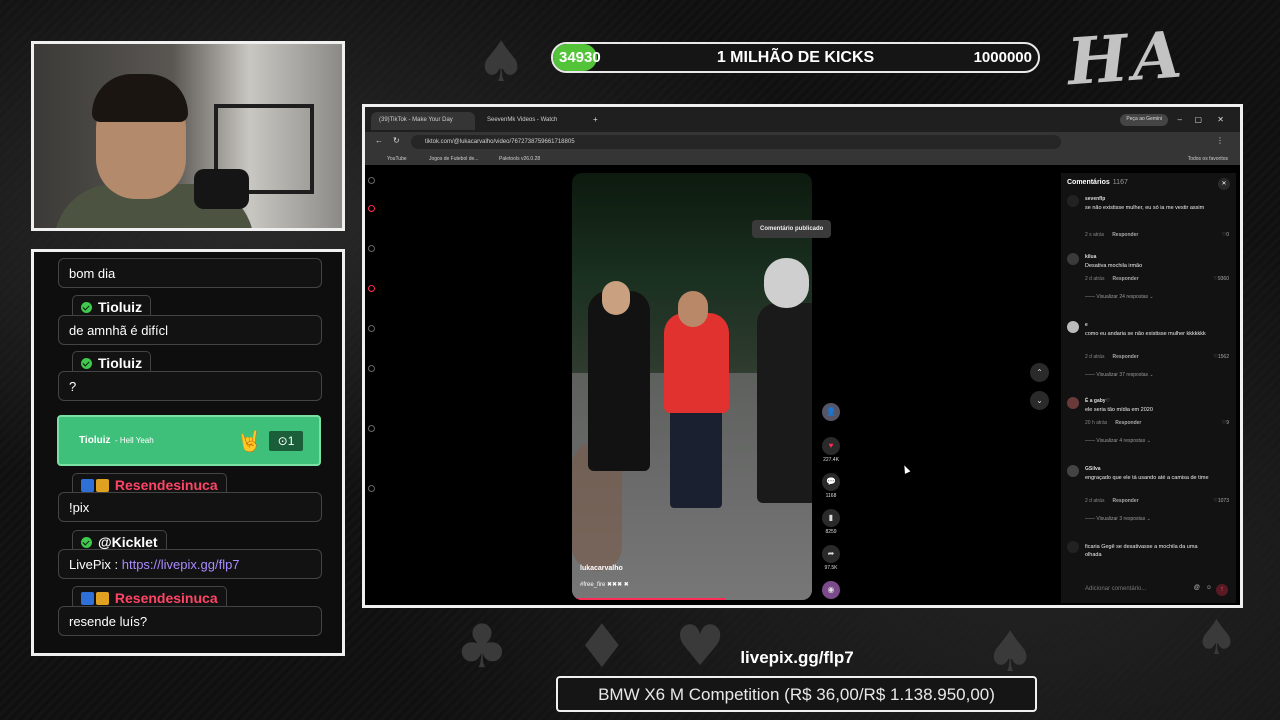 The image size is (1280, 720). Describe the element at coordinates (1148, 590) in the screenshot. I see `comment-input: Adicionar comentário... @ ☺ ↑` at that location.